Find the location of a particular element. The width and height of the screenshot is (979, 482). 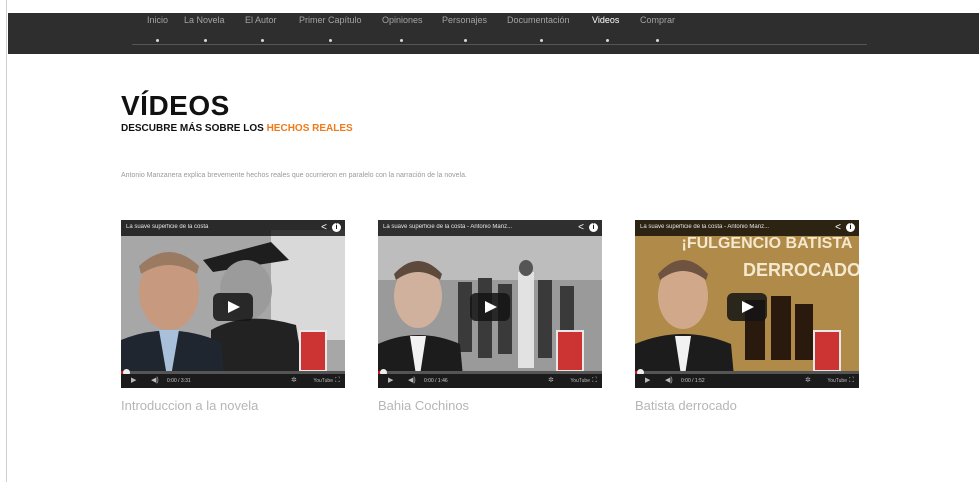

subtitle-text: DESCUBRE MÁS SOBRE LOS is located at coordinates (194, 128).